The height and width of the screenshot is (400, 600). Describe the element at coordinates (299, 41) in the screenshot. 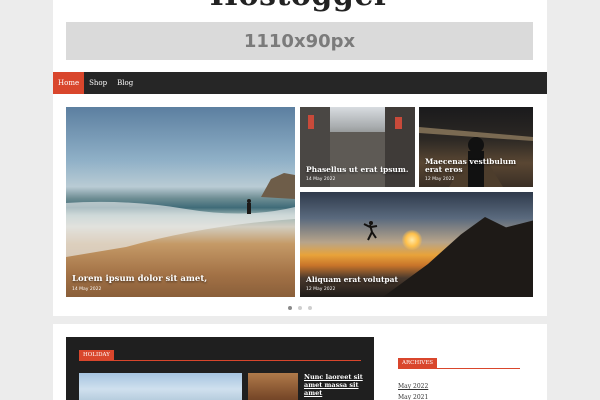

I see `ad-banner: 1110x90px` at that location.